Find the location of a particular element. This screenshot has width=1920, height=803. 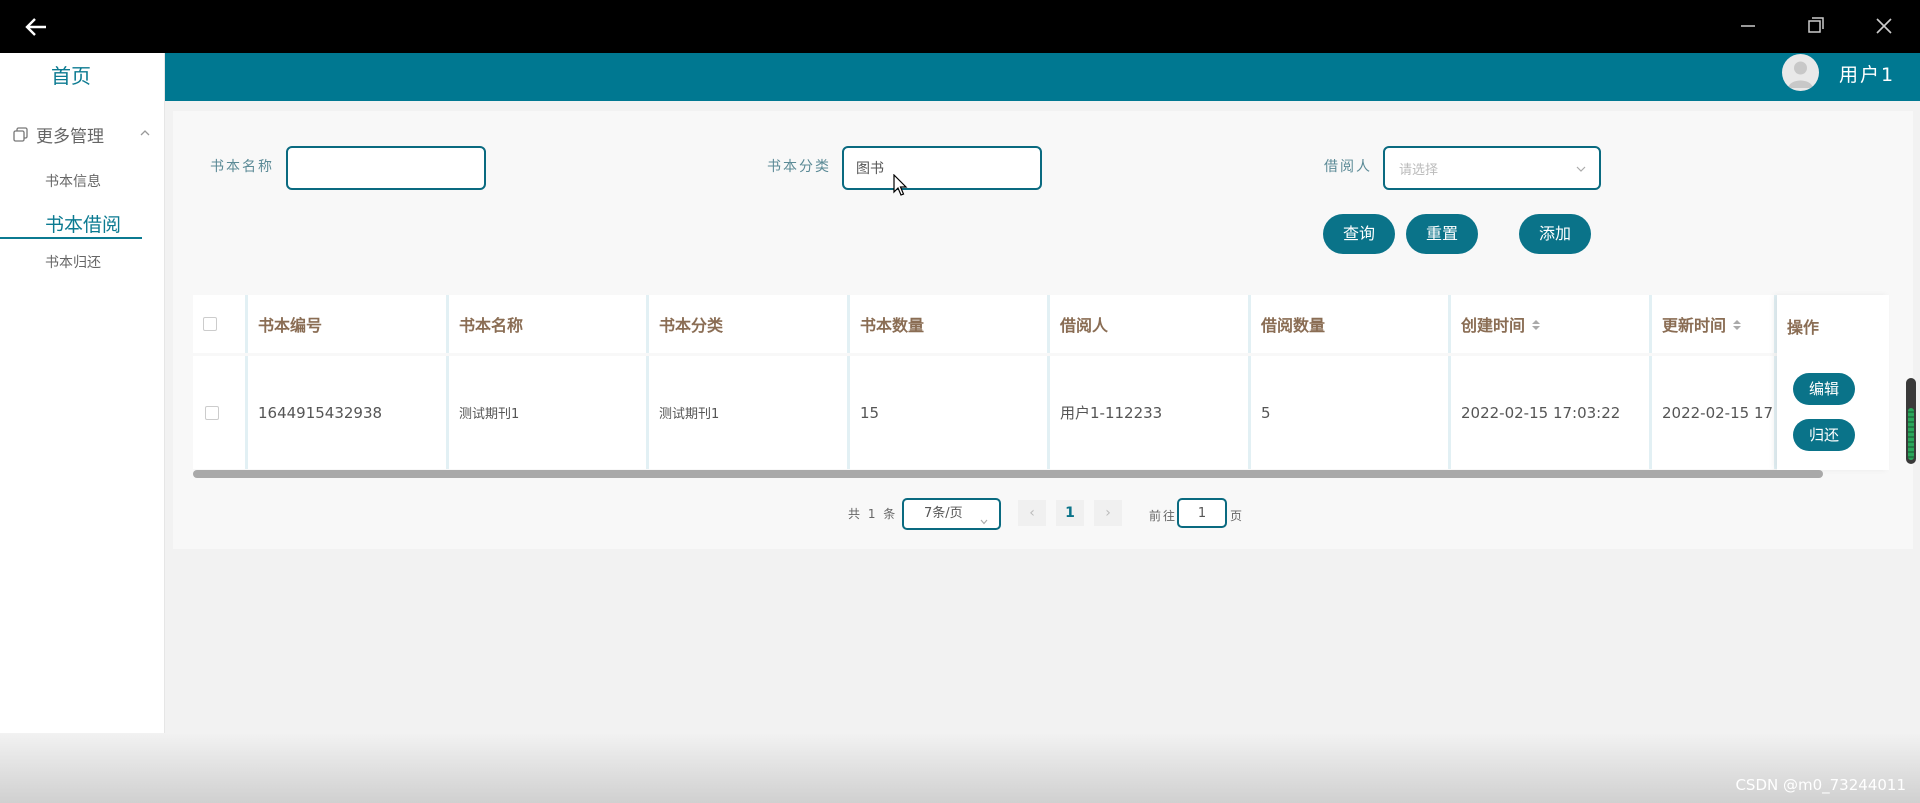

book-name-label: 书本名称 is located at coordinates (242, 167).